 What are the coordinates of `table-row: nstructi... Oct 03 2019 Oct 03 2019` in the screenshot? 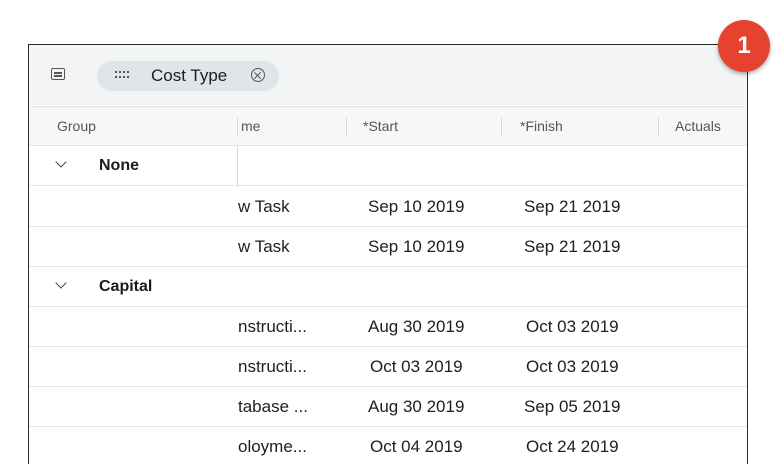 It's located at (388, 367).